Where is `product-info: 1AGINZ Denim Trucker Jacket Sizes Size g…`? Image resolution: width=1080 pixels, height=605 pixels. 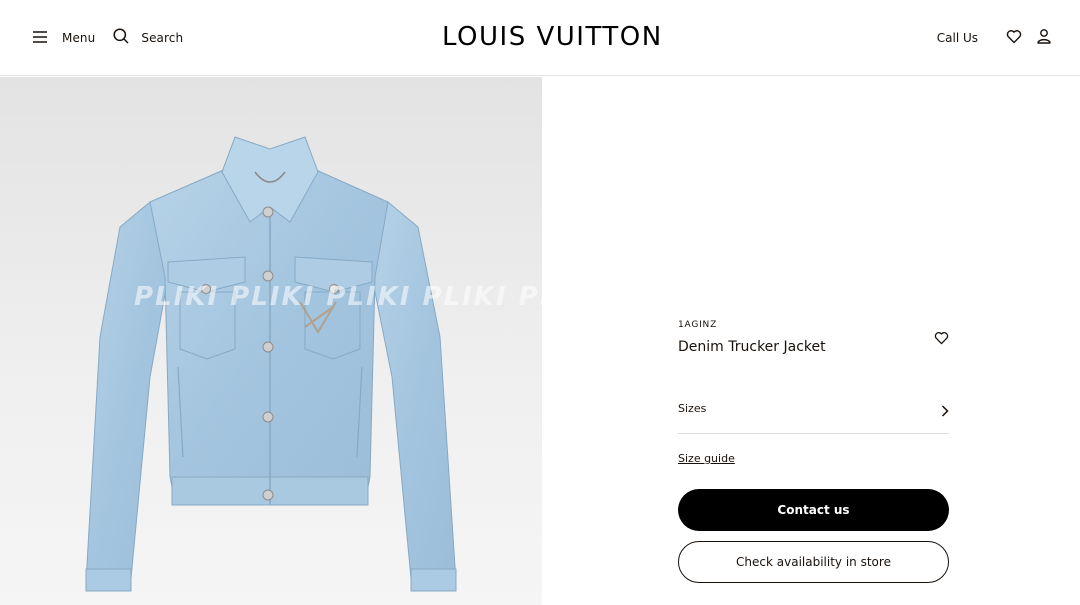 product-info: 1AGINZ Denim Trucker Jacket Sizes Size g… is located at coordinates (813, 451).